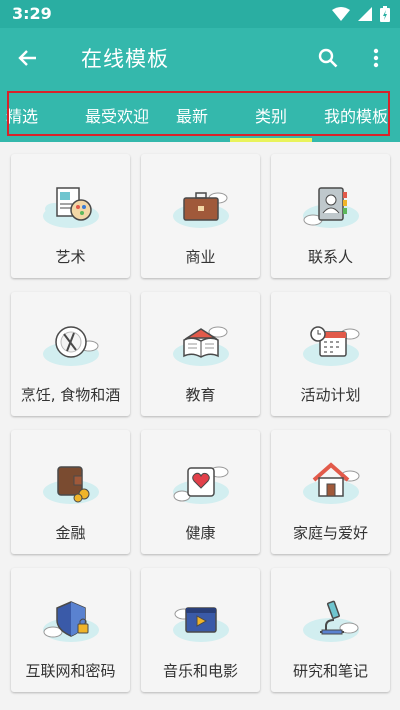 The height and width of the screenshot is (710, 400). Describe the element at coordinates (71, 485) in the screenshot. I see `wallet-coins-icon` at that location.